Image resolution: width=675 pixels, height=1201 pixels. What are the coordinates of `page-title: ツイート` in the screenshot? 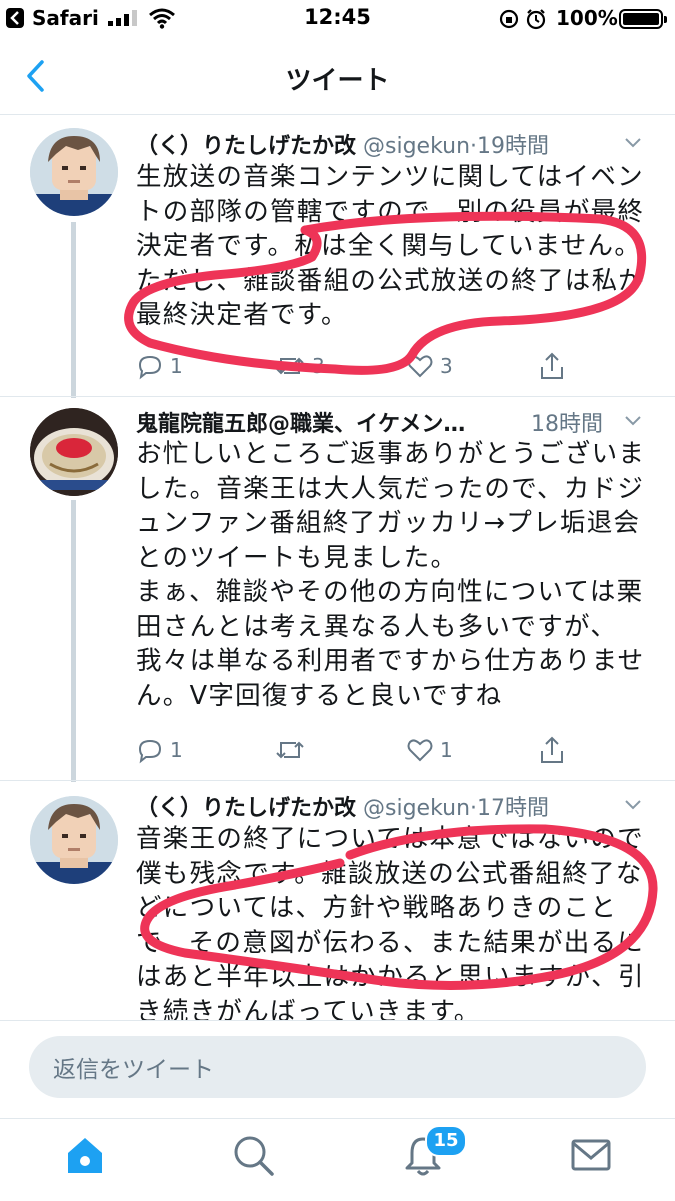 It's located at (337, 81).